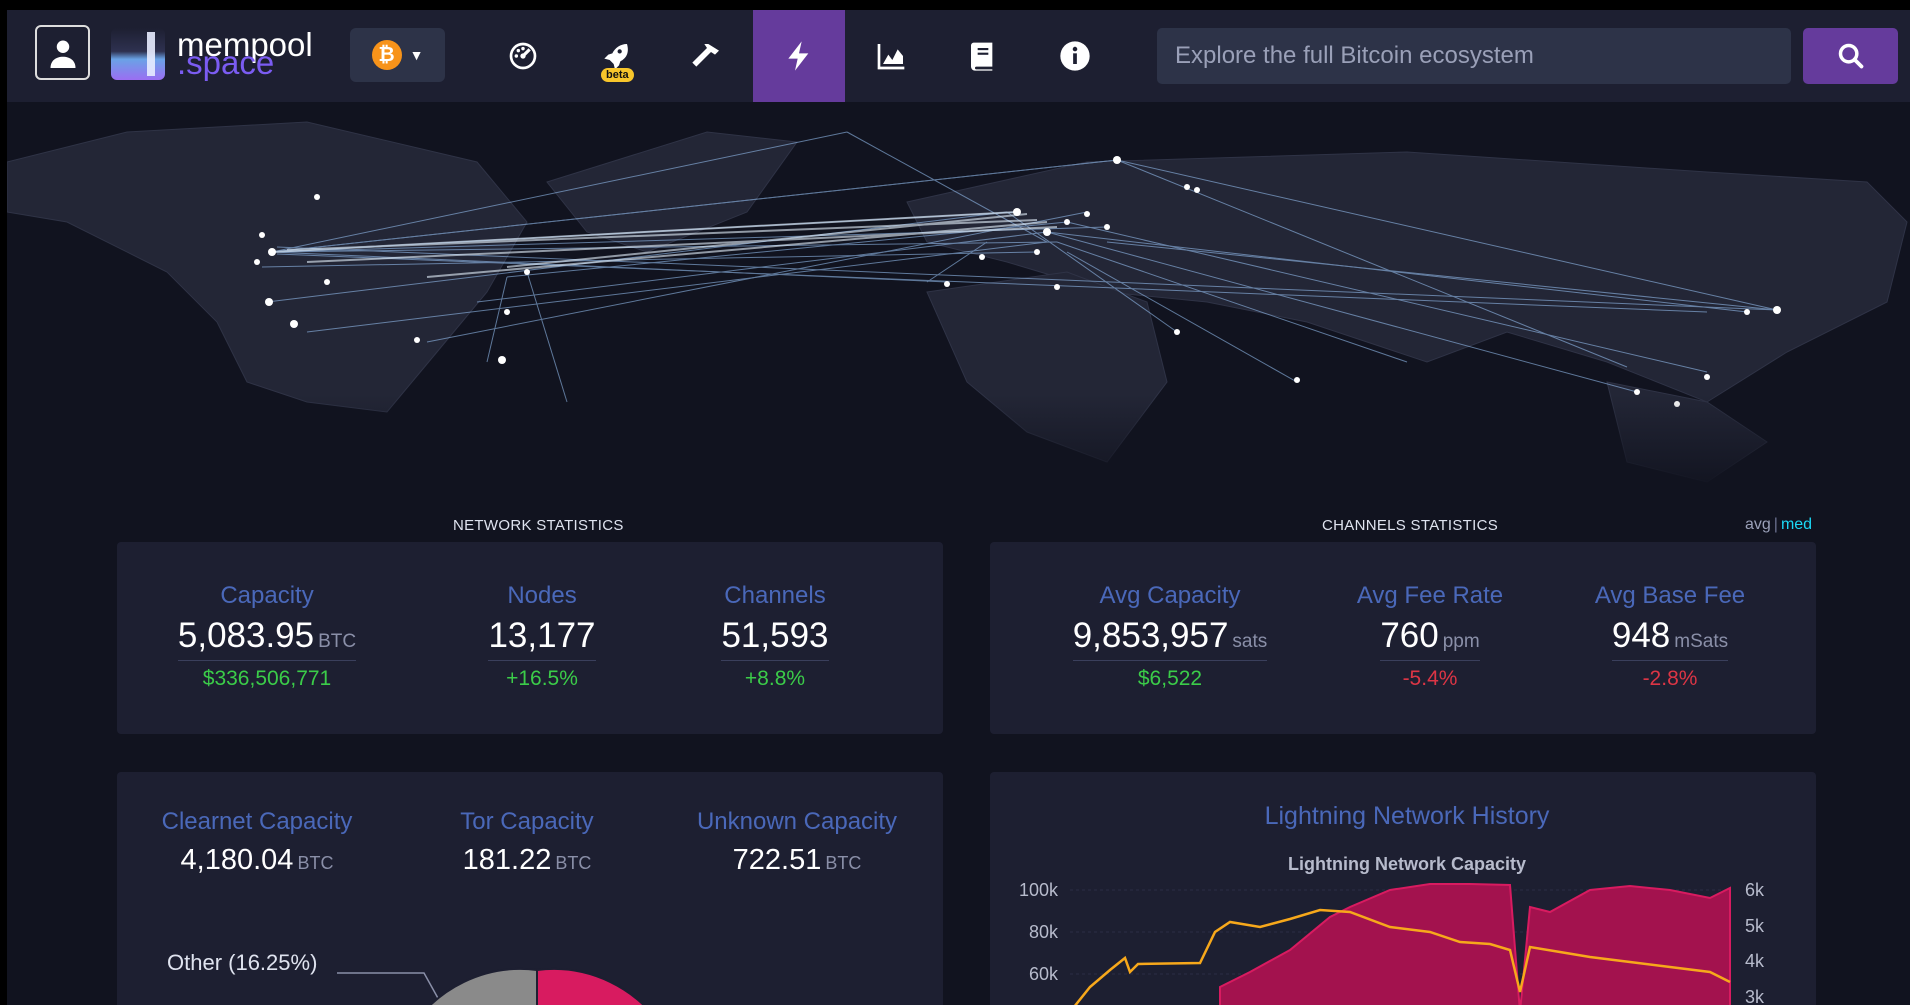  What do you see at coordinates (138, 54) in the screenshot?
I see `logo-mark` at bounding box center [138, 54].